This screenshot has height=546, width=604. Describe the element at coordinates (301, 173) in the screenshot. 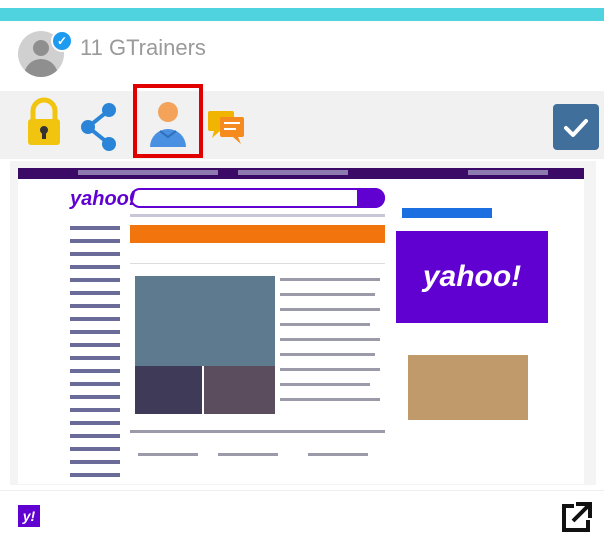

I see `yahoo-top-nav` at that location.